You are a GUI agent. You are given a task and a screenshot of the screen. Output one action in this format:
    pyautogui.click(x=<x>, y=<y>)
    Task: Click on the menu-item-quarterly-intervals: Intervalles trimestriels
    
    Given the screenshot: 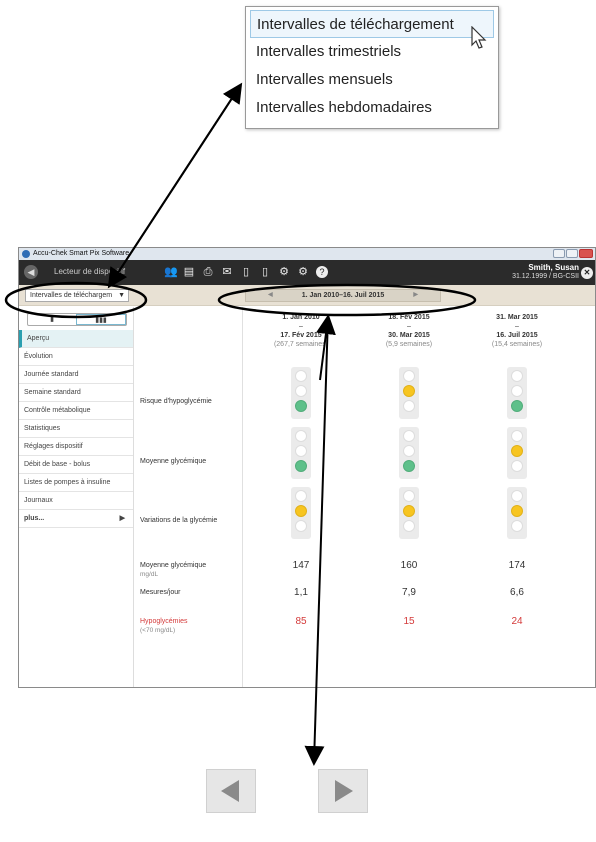 What is the action you would take?
    pyautogui.click(x=372, y=52)
    